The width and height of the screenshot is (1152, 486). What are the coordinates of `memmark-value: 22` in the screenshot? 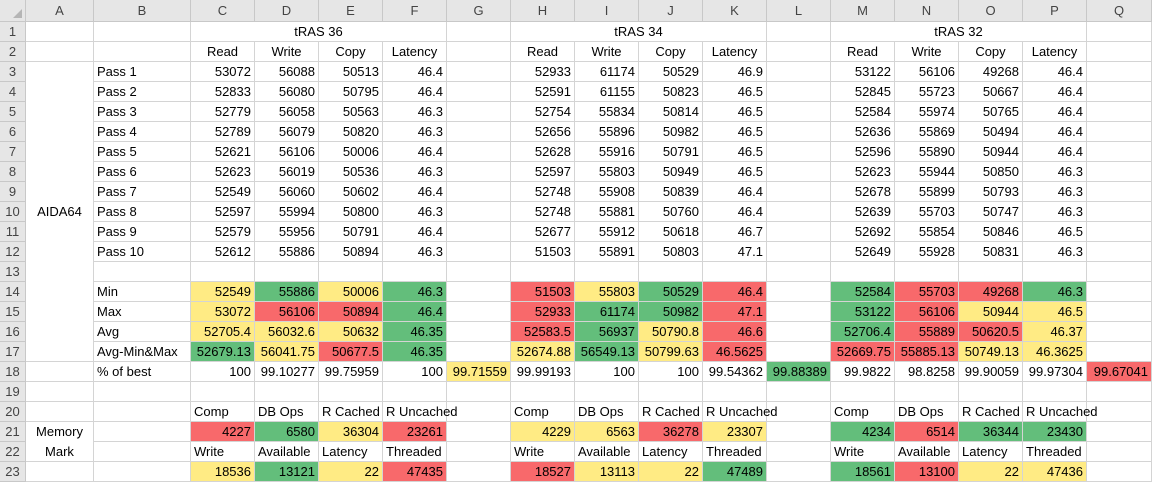 It's located at (991, 472).